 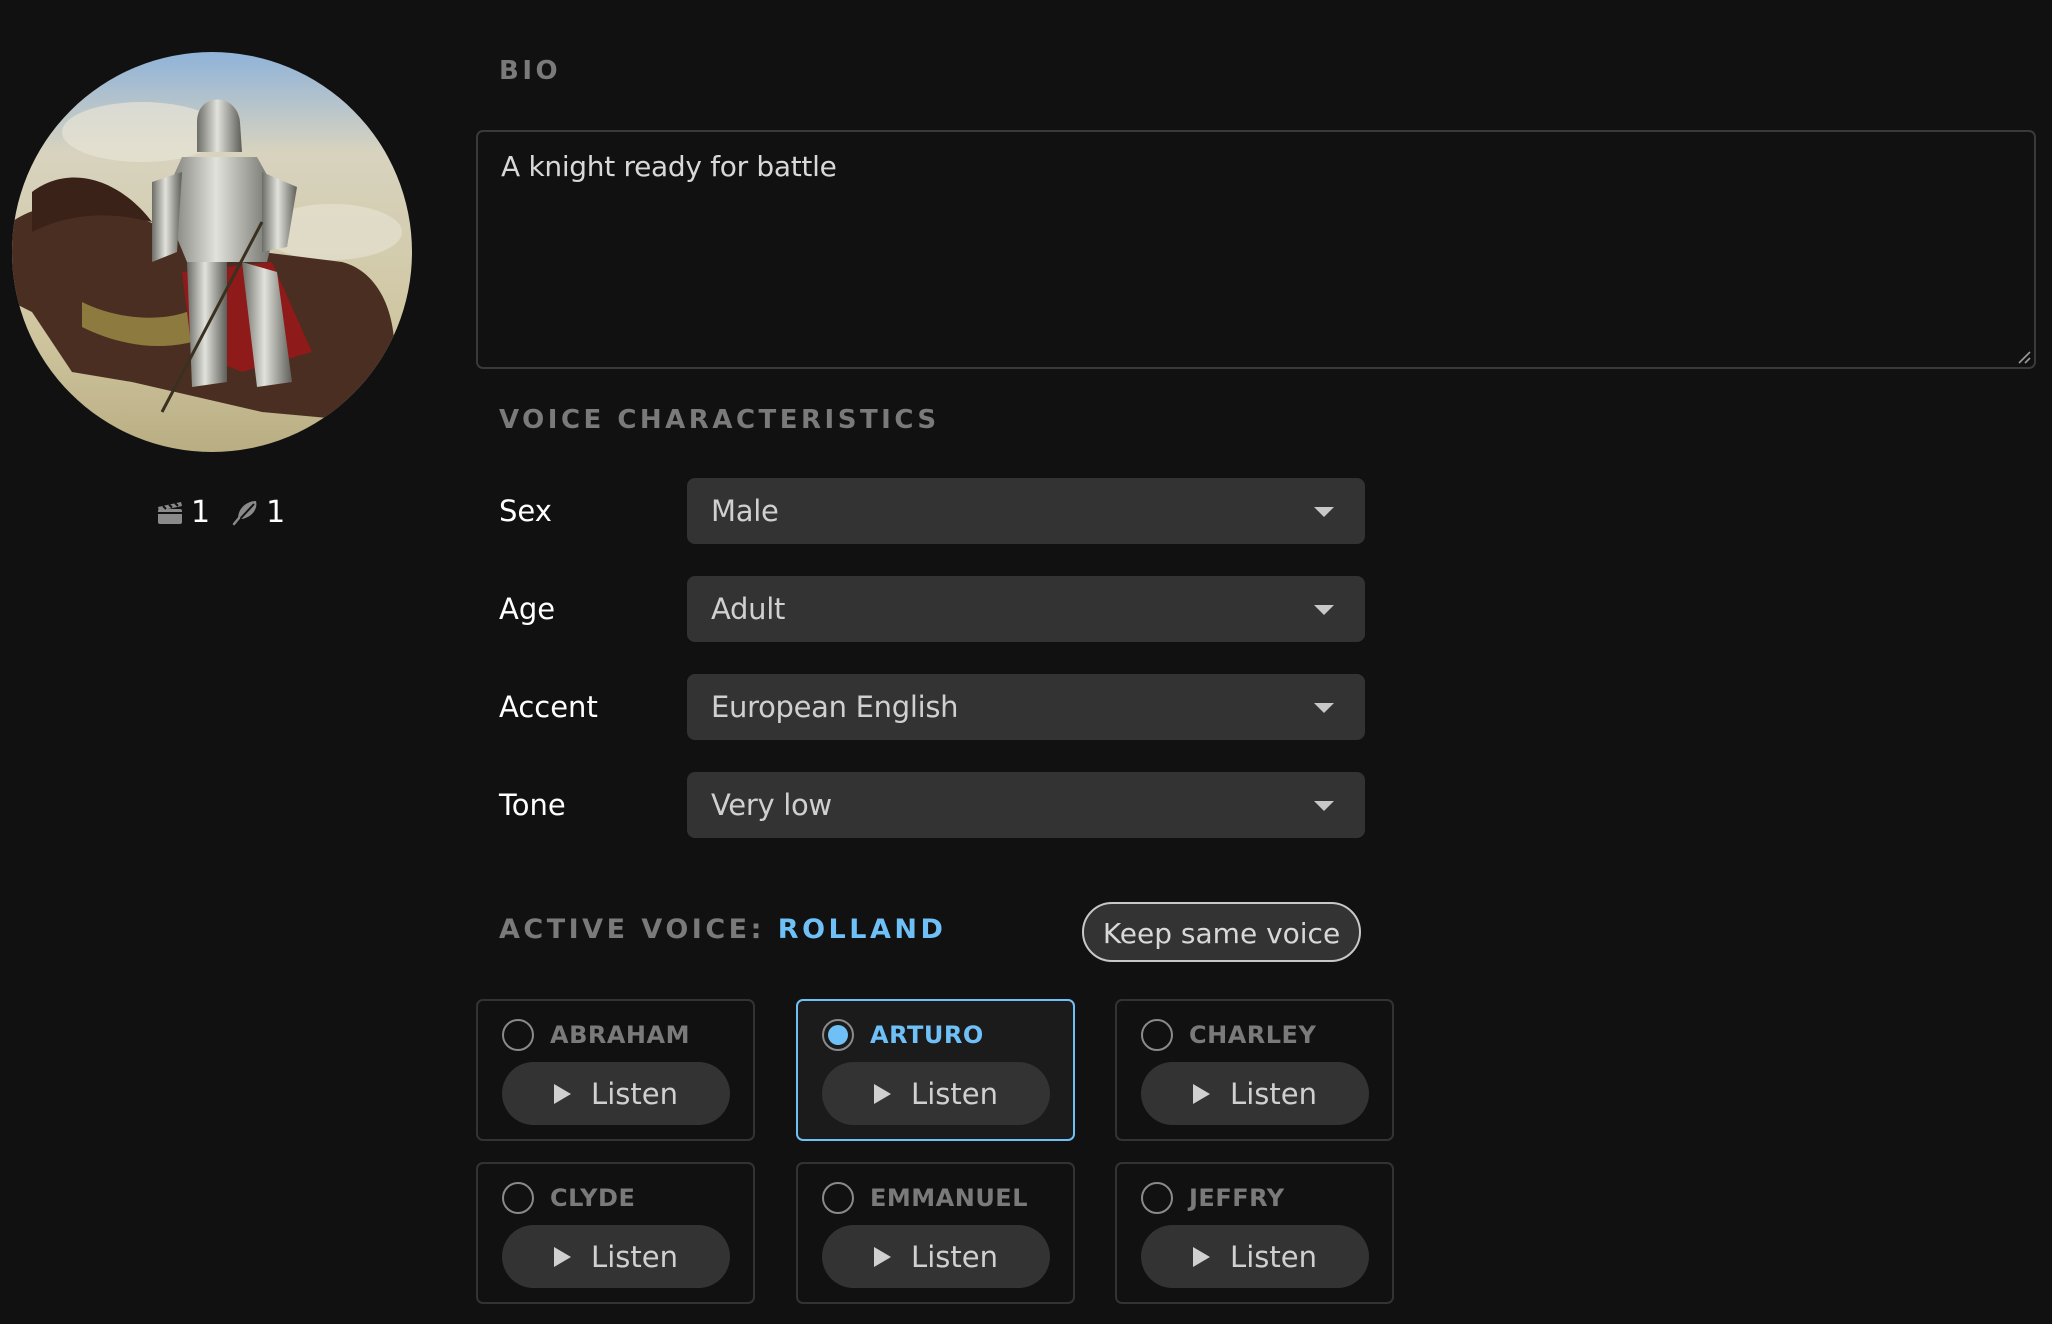 What do you see at coordinates (1253, 1035) in the screenshot?
I see `voice-name: CHARLEY` at bounding box center [1253, 1035].